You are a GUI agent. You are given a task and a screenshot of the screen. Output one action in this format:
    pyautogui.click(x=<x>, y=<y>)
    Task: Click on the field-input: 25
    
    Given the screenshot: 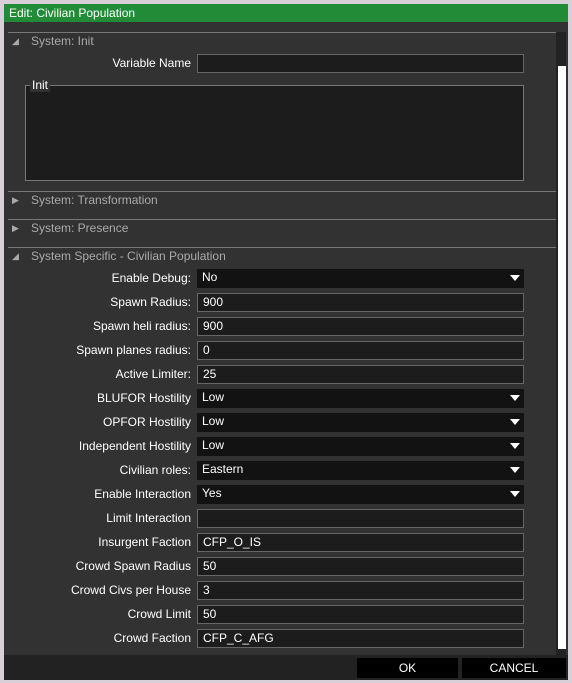 What is the action you would take?
    pyautogui.click(x=360, y=374)
    